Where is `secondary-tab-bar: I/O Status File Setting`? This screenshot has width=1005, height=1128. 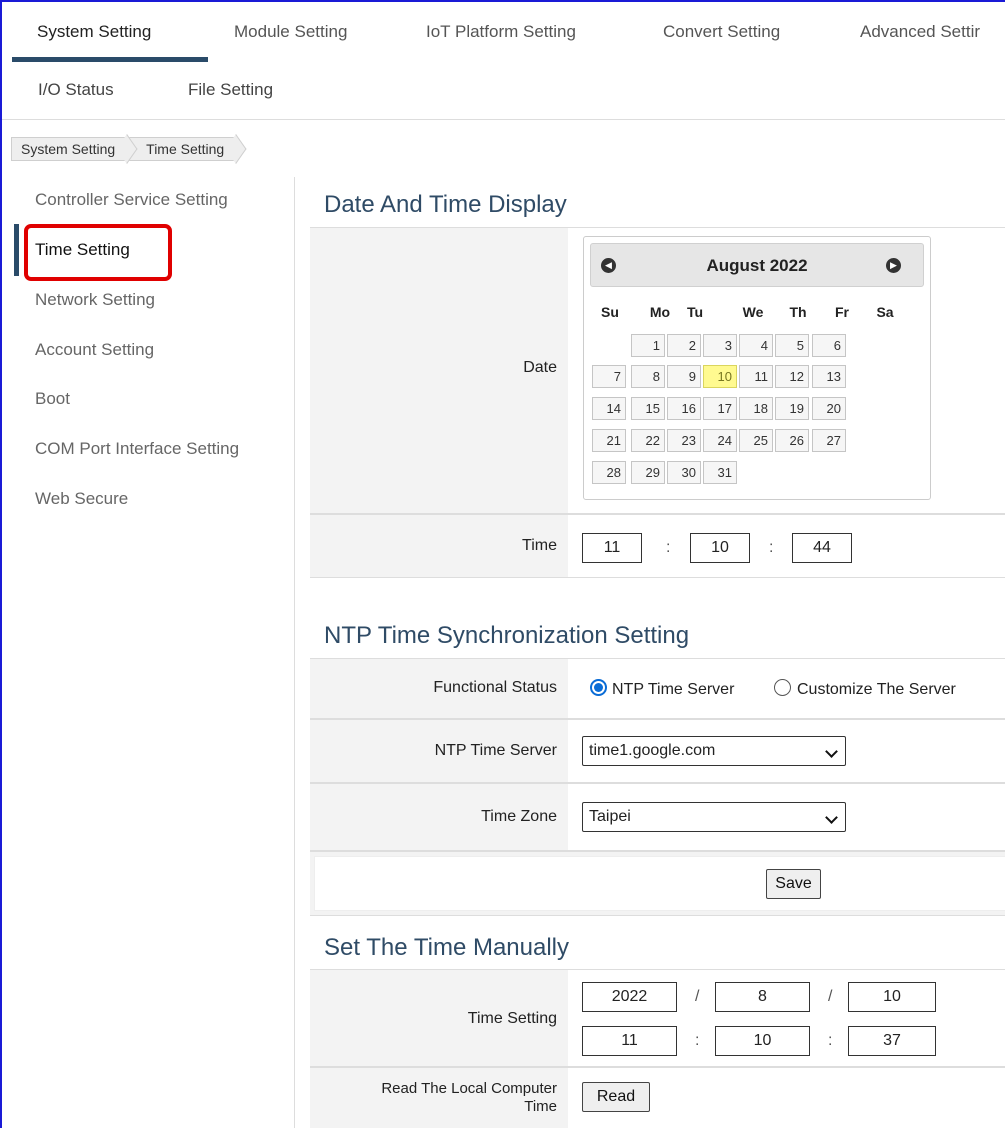 secondary-tab-bar: I/O Status File Setting is located at coordinates (503, 91).